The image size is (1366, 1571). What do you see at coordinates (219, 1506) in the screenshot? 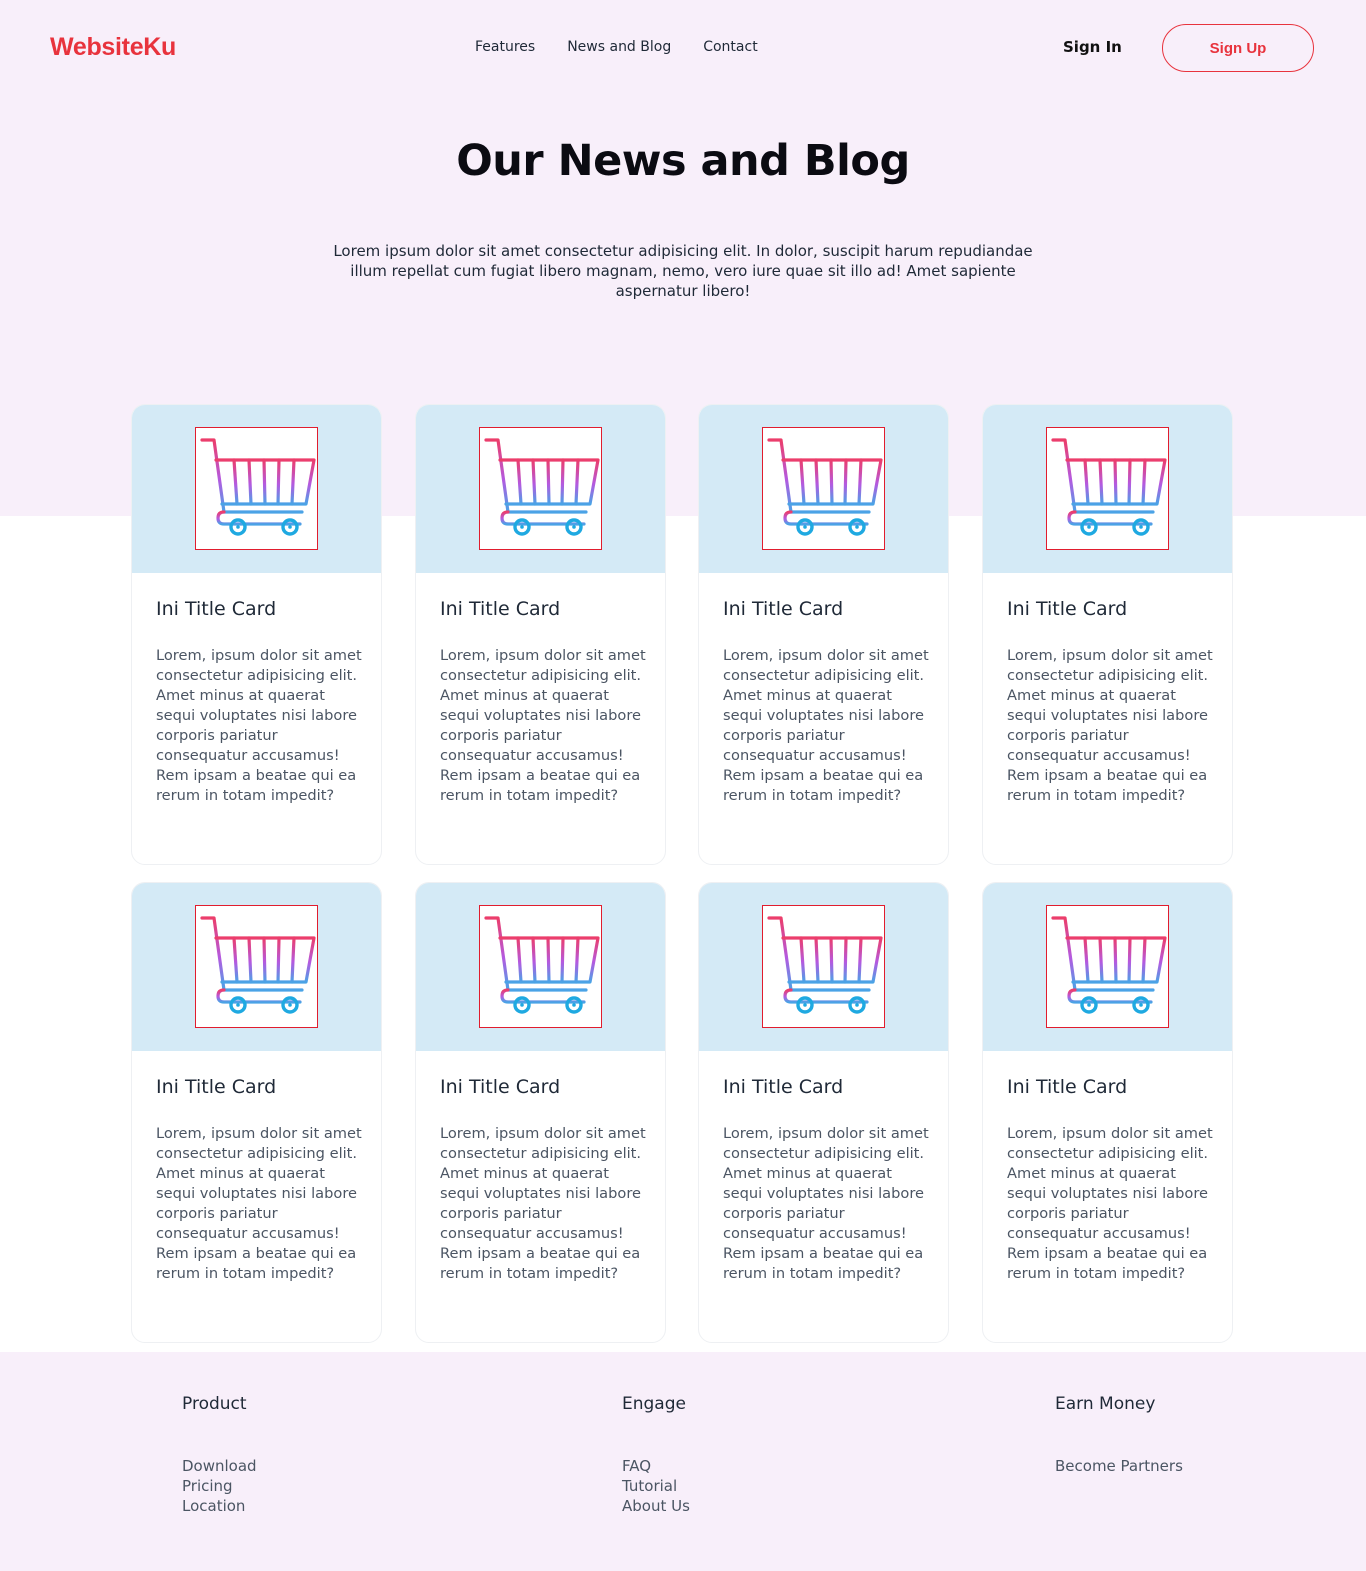
I see `footer-link-location: Location` at bounding box center [219, 1506].